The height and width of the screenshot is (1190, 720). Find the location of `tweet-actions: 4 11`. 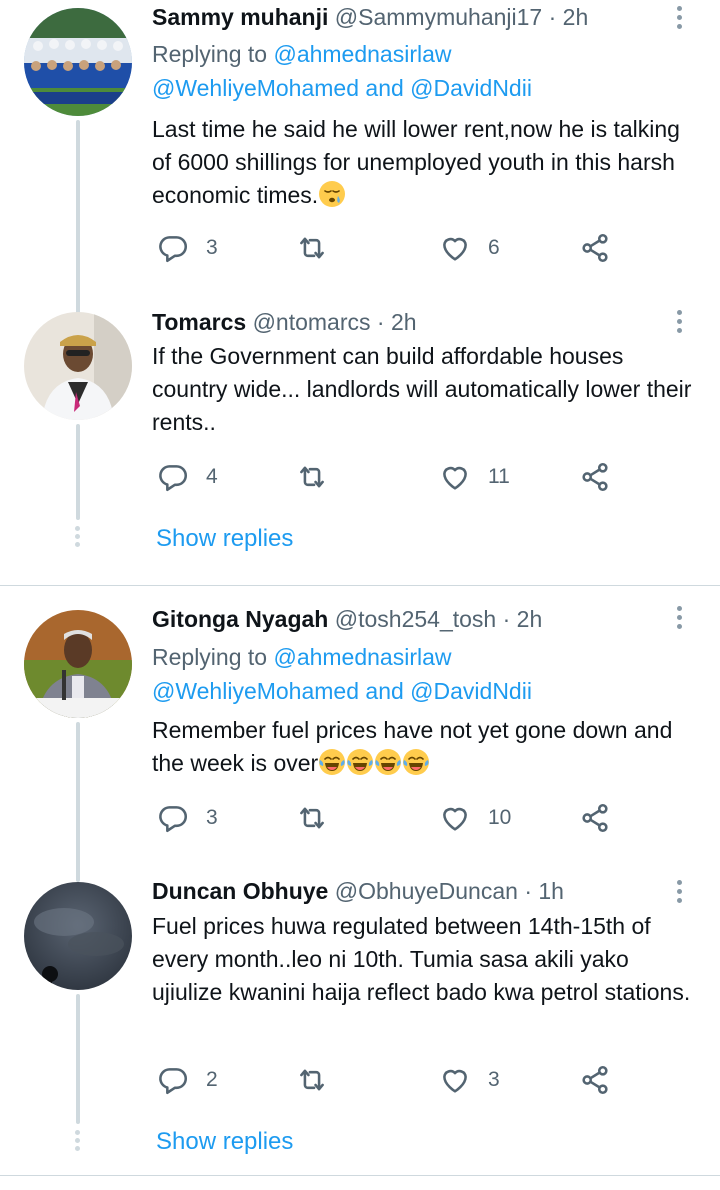

tweet-actions: 4 11 is located at coordinates (387, 477).